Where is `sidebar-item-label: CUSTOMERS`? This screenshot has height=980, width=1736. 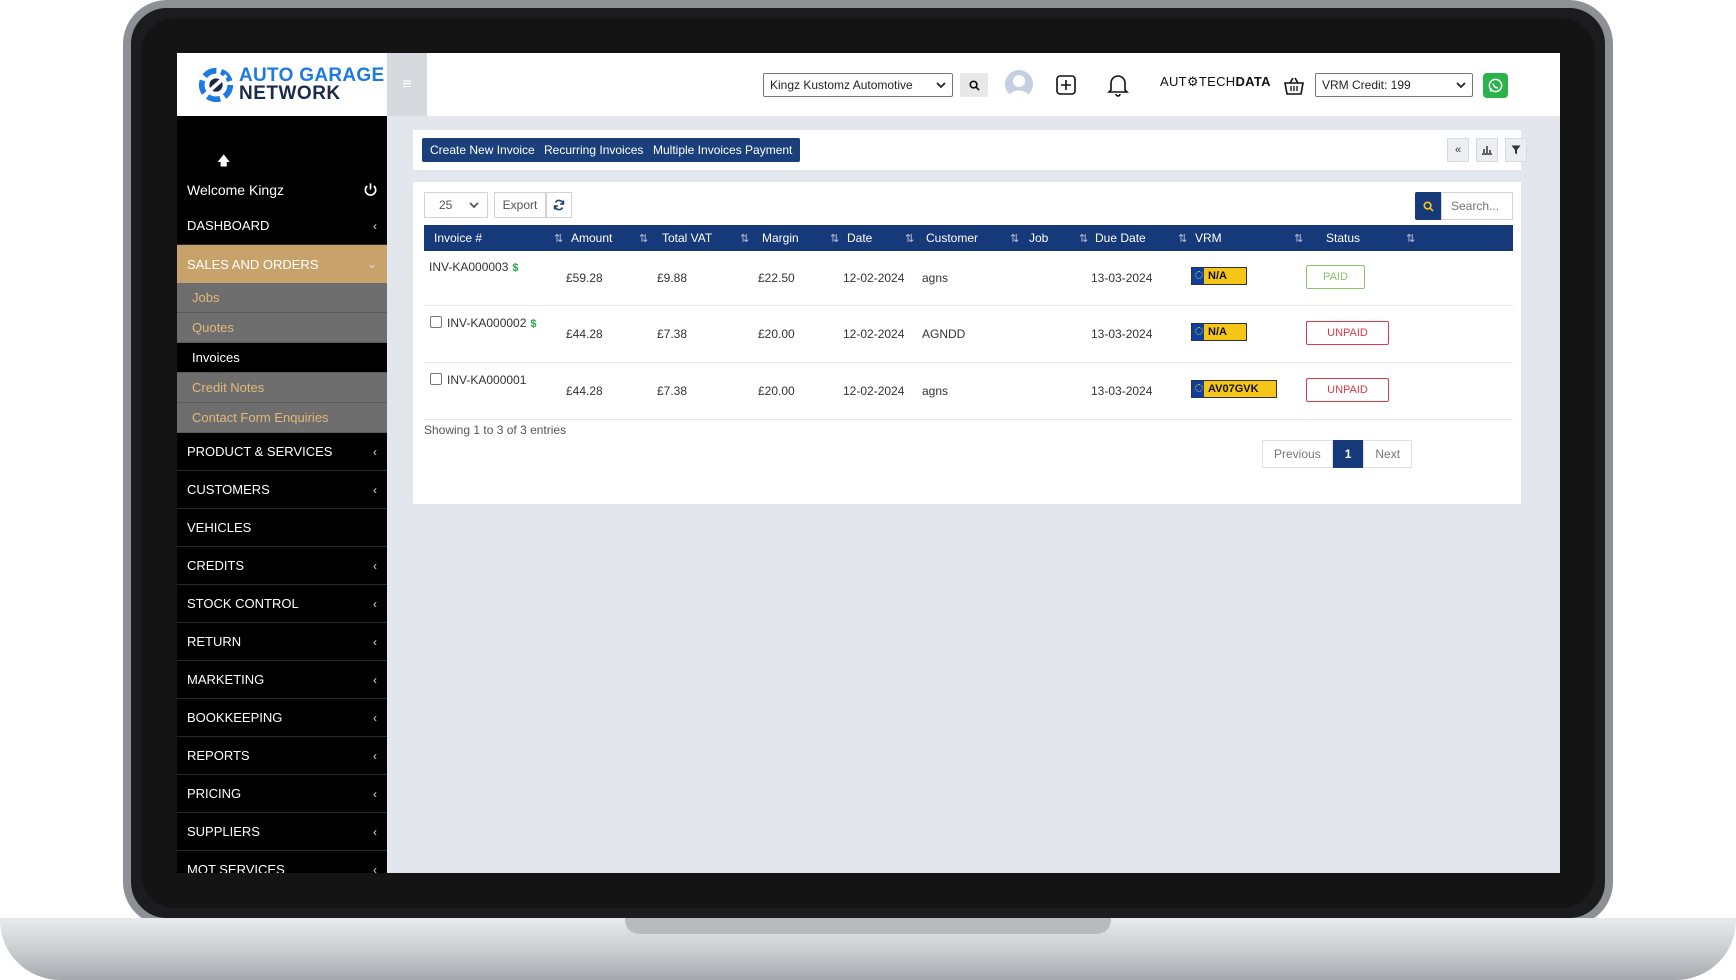 sidebar-item-label: CUSTOMERS is located at coordinates (228, 489).